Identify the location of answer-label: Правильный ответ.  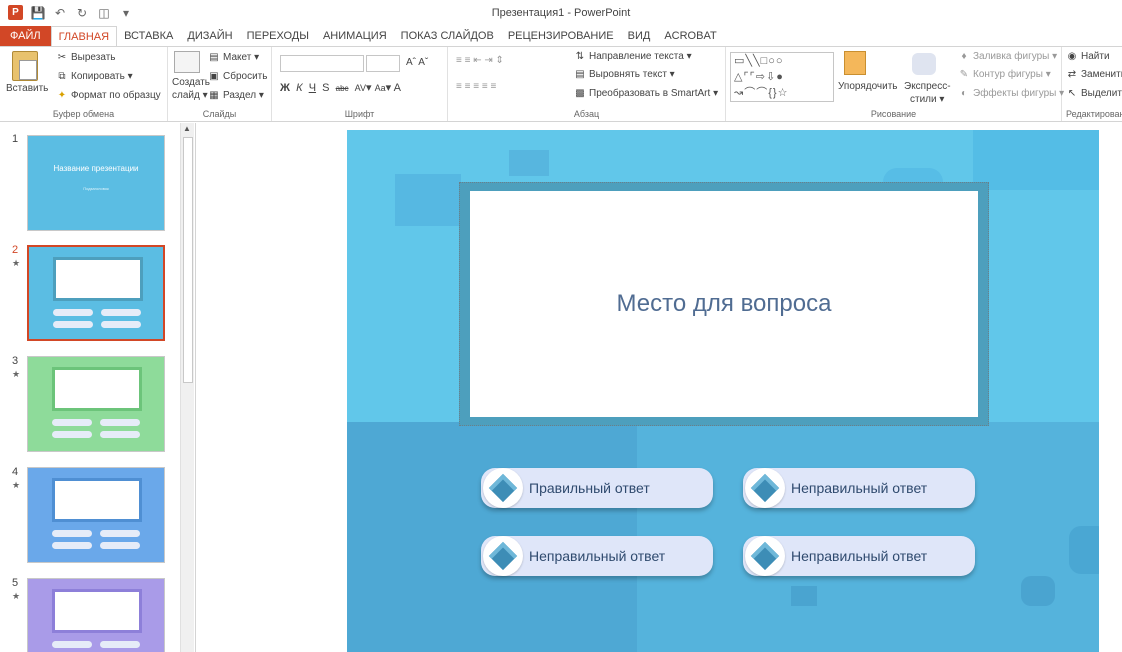
(589, 488).